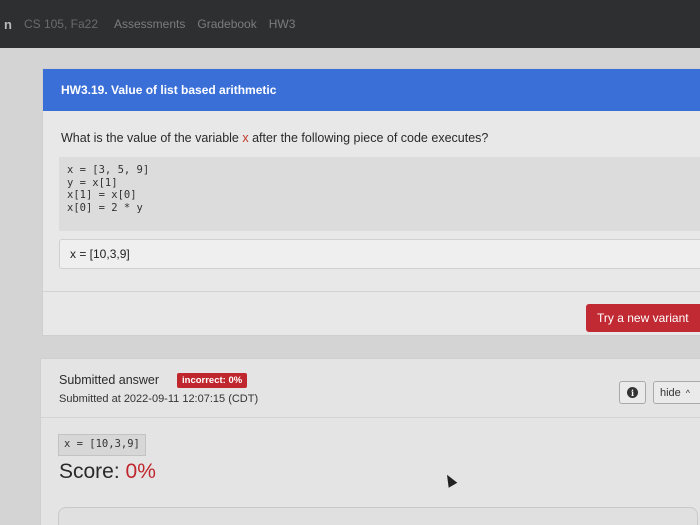 The height and width of the screenshot is (525, 700). Describe the element at coordinates (92, 471) in the screenshot. I see `score-label: Score:` at that location.